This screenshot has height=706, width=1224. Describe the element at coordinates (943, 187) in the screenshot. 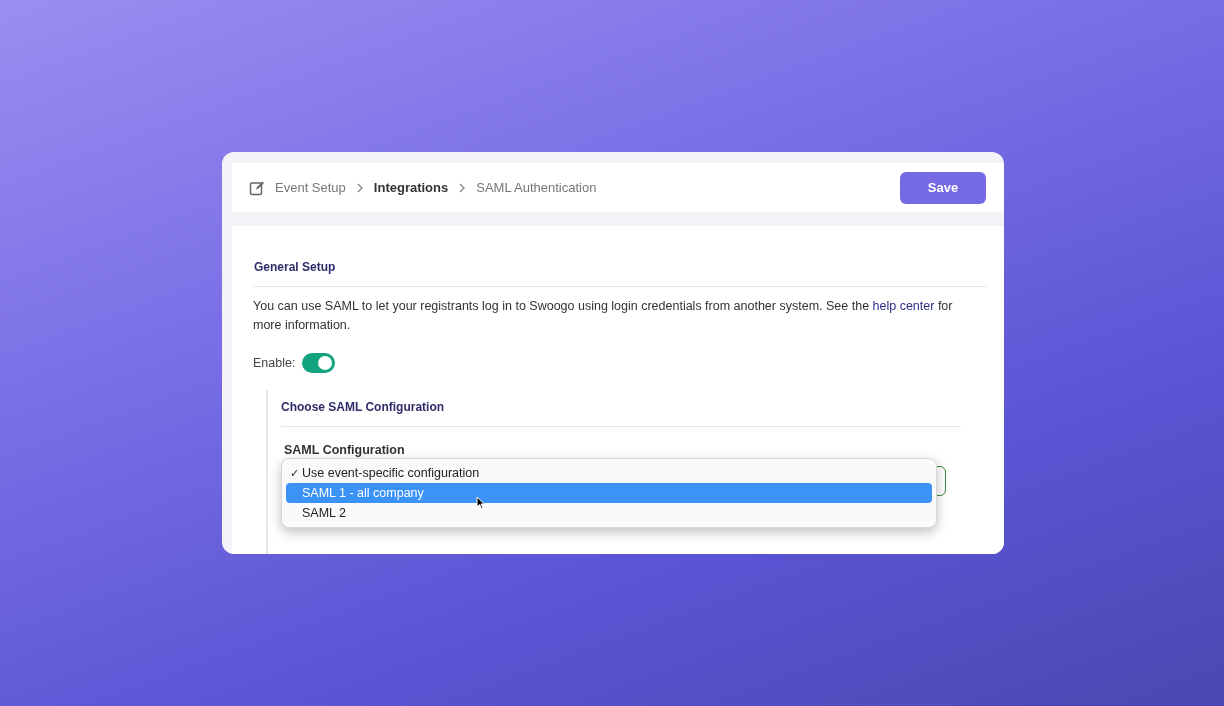

I see `save-button: Save` at that location.